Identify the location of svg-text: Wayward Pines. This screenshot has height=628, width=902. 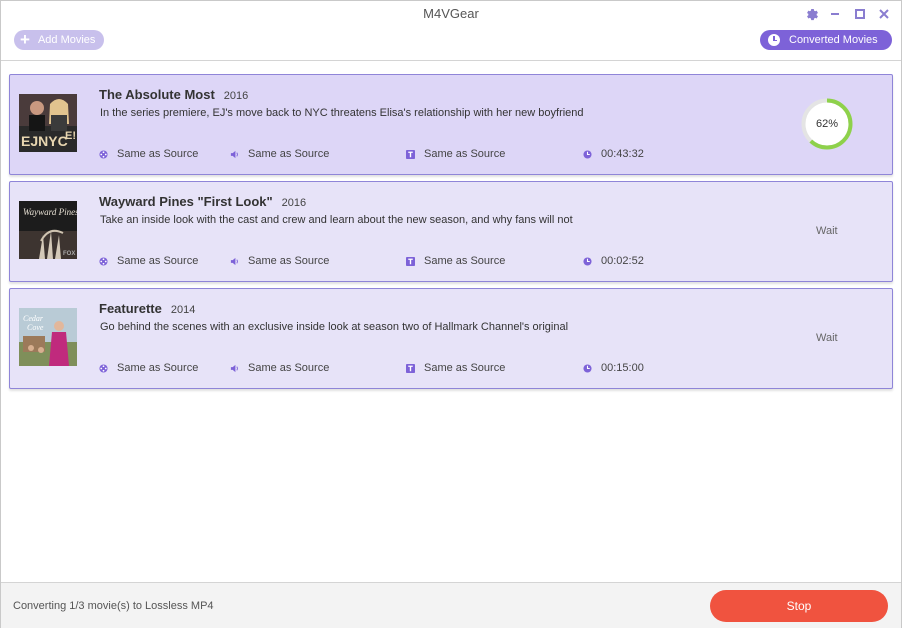
(50, 212).